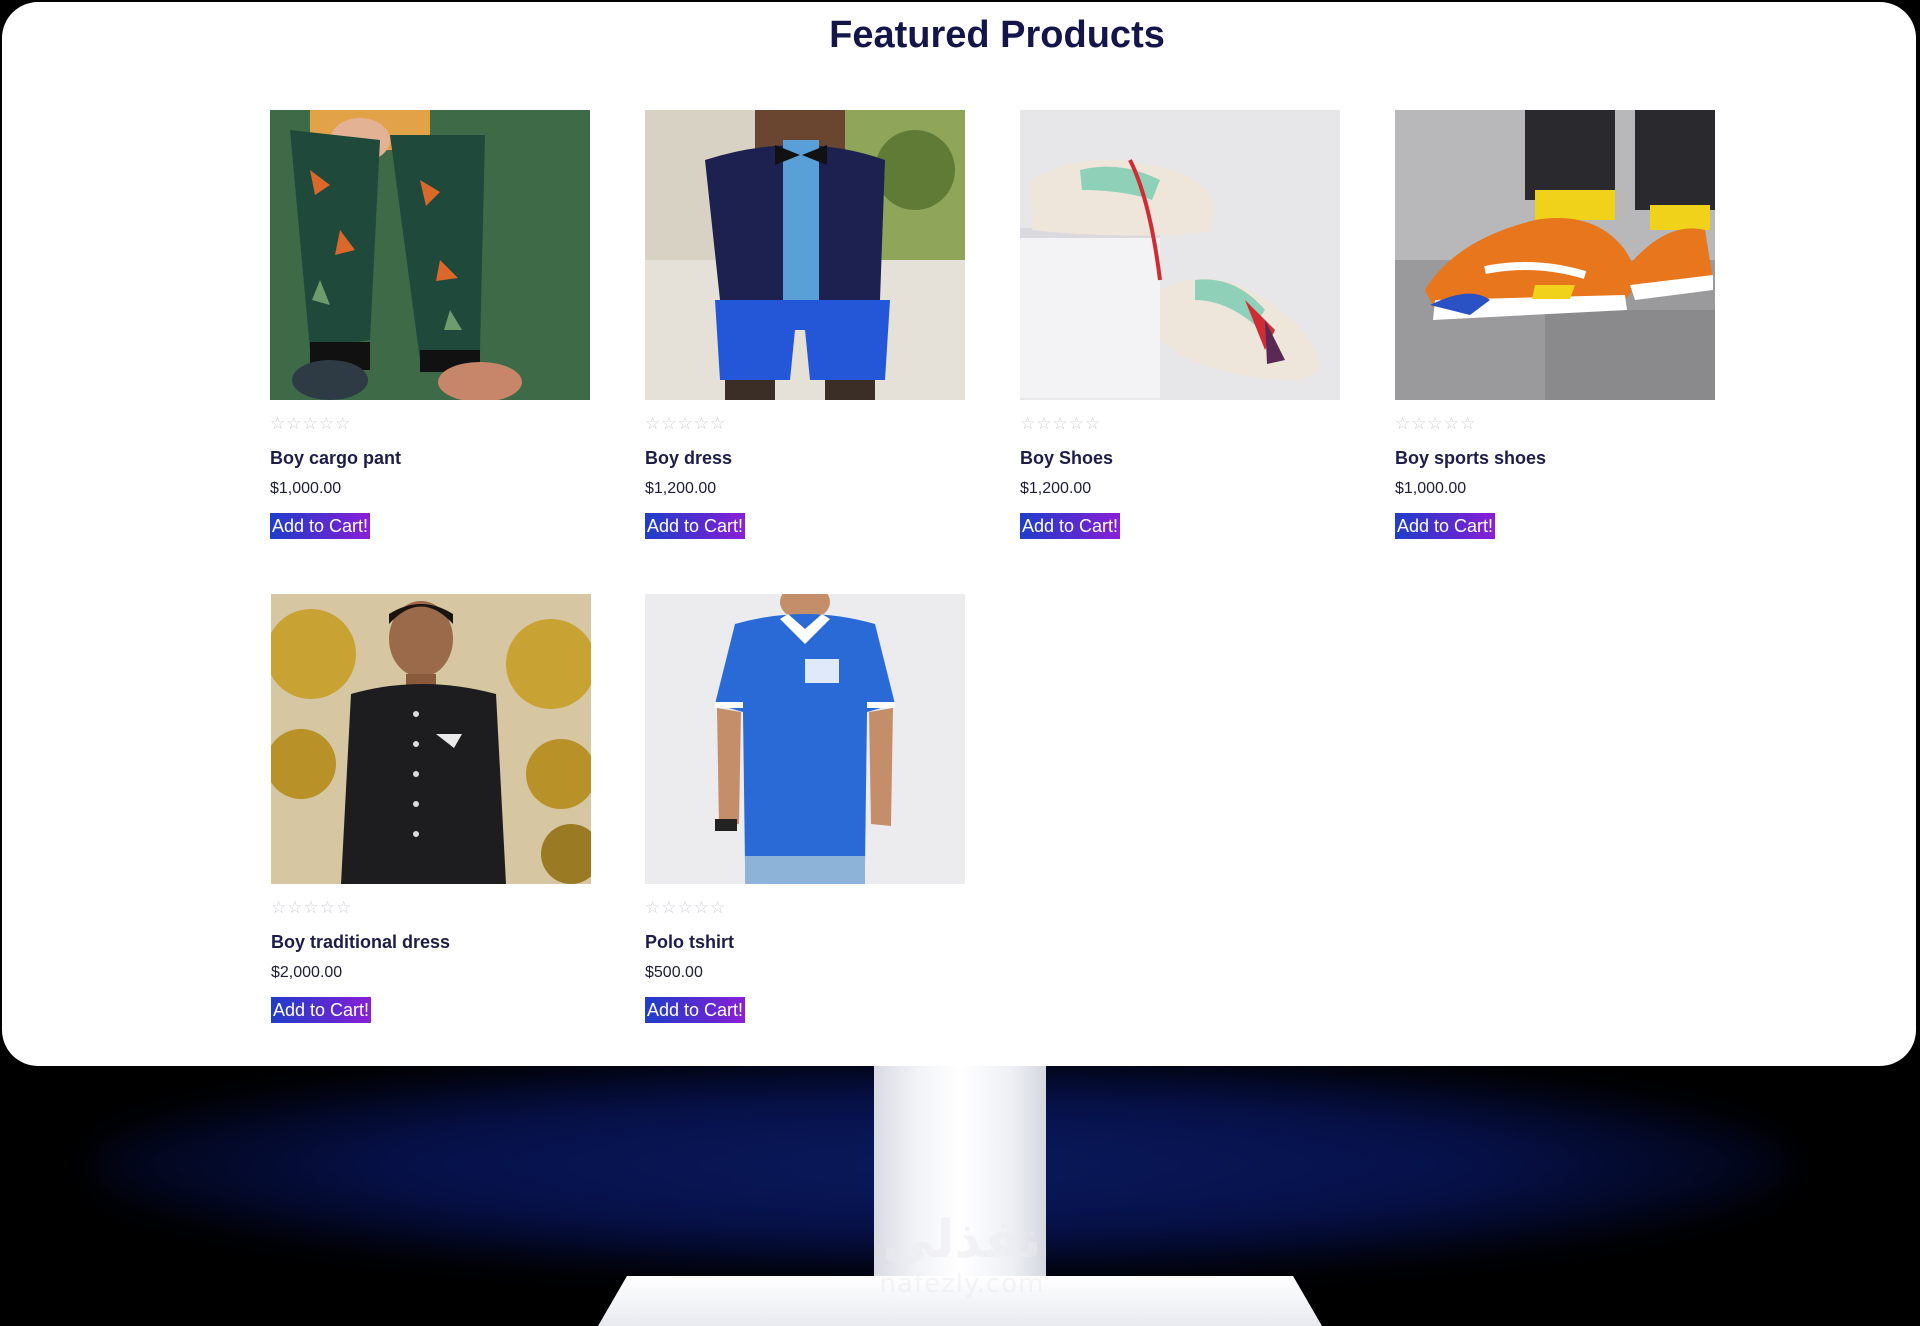 This screenshot has height=1326, width=1920. I want to click on boy-dress-photo, so click(805, 255).